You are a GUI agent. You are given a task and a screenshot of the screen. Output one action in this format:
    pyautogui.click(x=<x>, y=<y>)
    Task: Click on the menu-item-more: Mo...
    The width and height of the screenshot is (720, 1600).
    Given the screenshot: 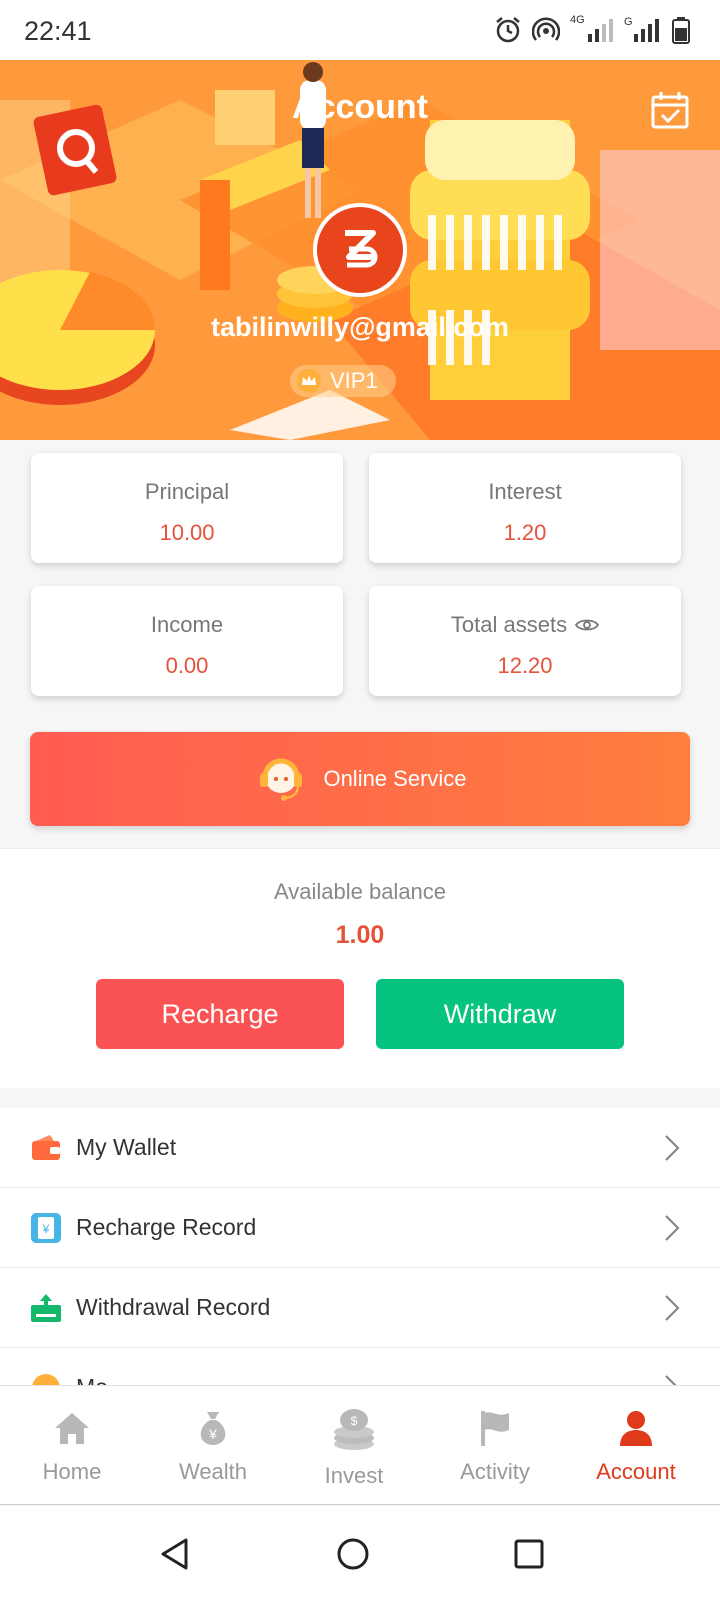 What is the action you would take?
    pyautogui.click(x=360, y=1368)
    